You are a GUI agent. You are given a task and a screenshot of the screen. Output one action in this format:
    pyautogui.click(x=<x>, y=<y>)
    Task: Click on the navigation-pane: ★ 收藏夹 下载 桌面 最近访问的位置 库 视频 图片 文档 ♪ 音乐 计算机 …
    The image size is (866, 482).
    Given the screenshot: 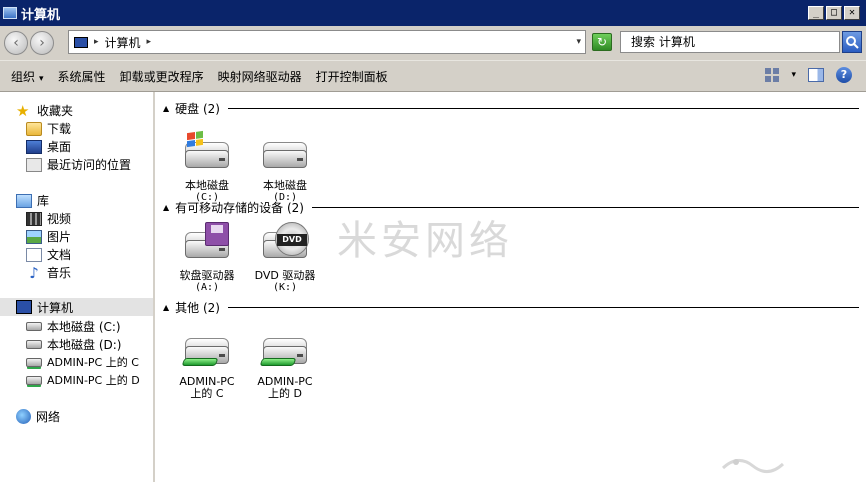 What is the action you would take?
    pyautogui.click(x=77, y=287)
    